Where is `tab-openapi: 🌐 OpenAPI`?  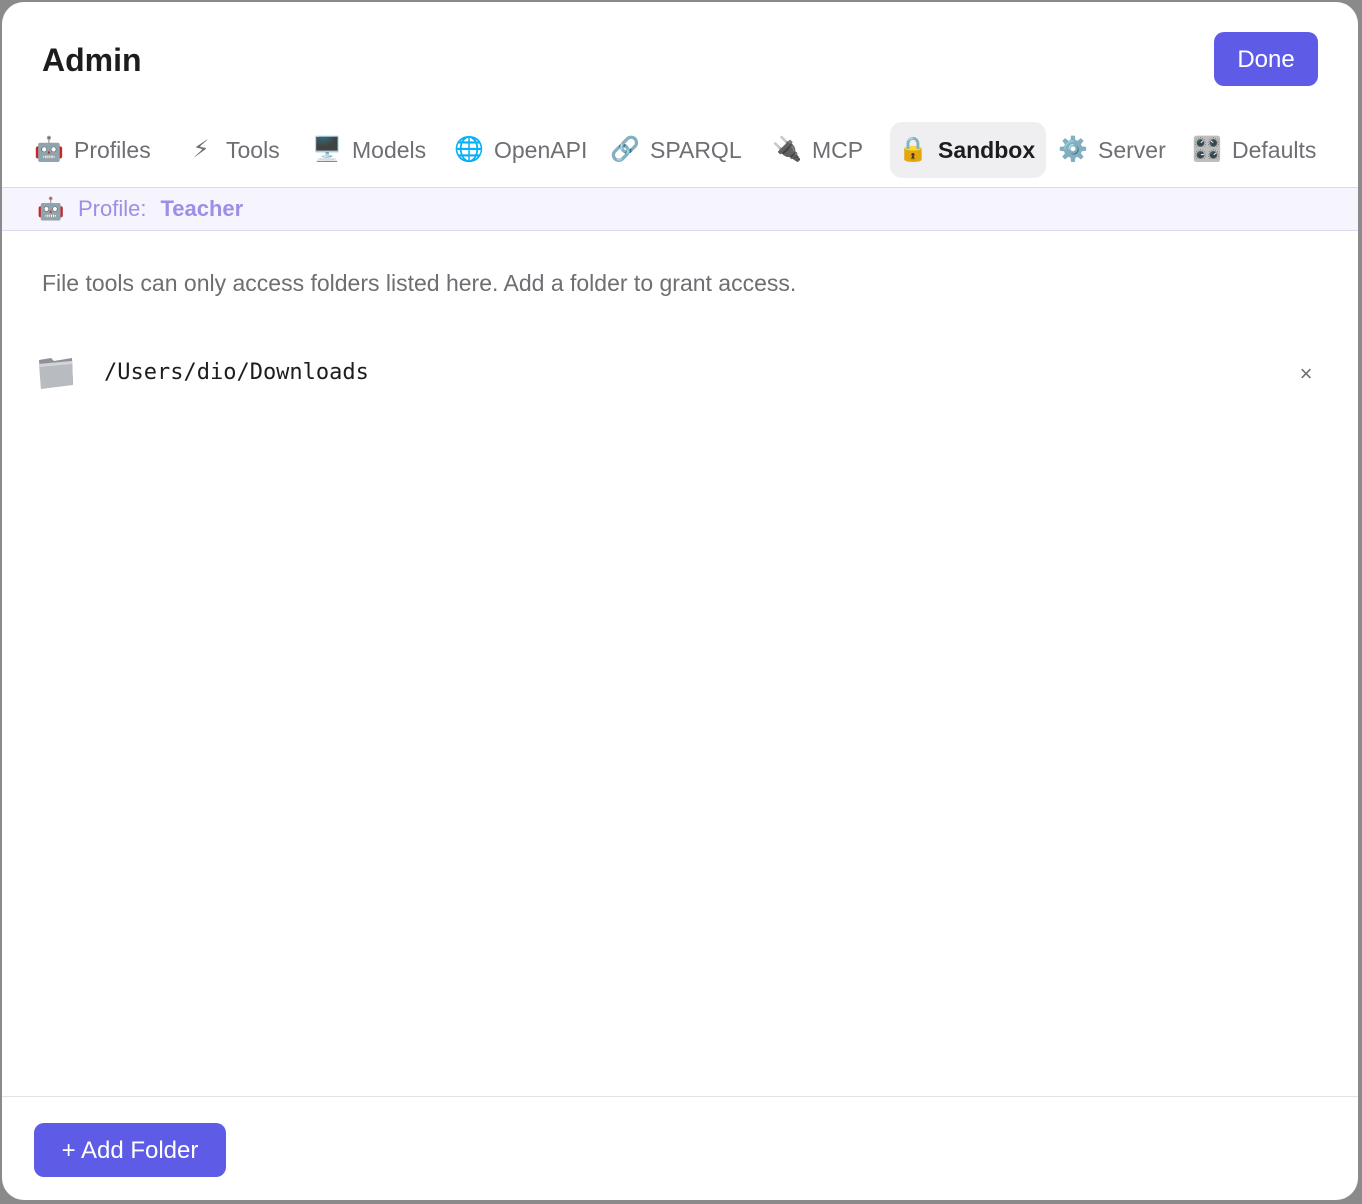 tab-openapi: 🌐 OpenAPI is located at coordinates (526, 150).